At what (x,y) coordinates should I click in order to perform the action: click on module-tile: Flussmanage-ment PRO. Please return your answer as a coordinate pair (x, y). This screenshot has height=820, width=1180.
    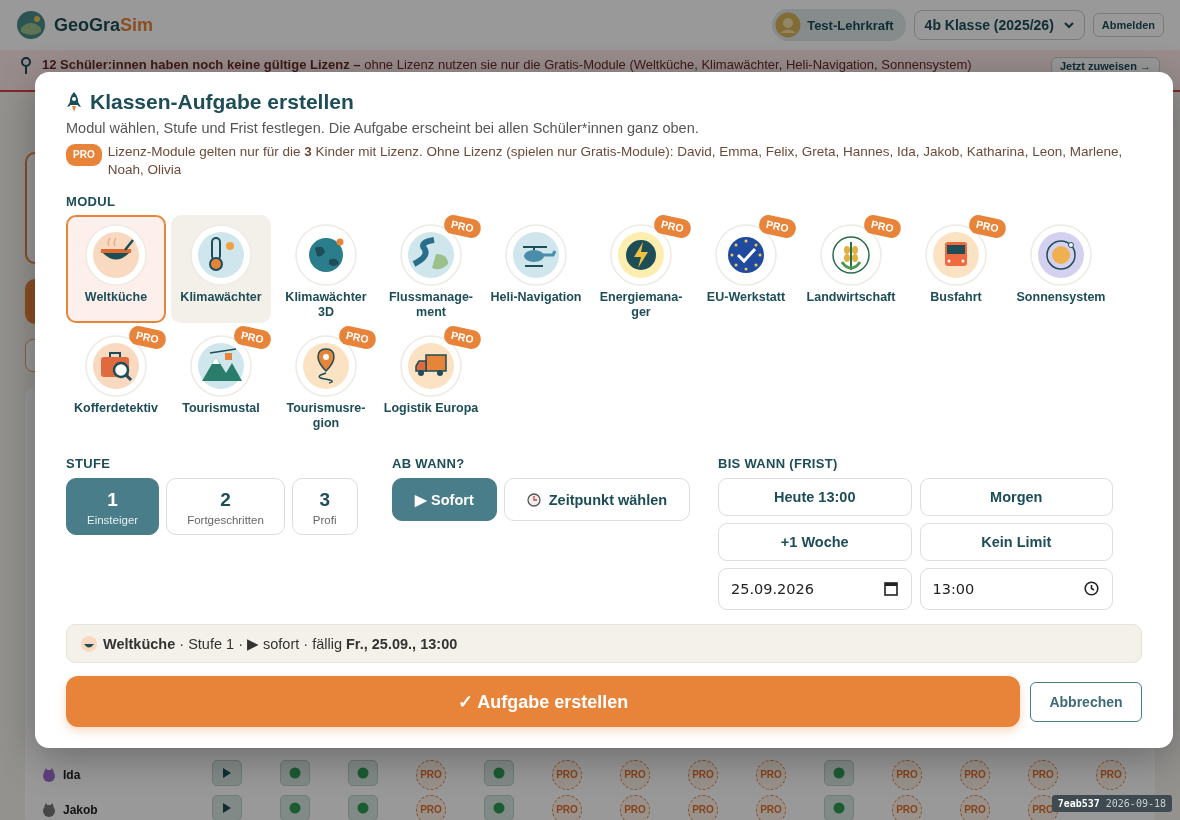
    Looking at the image, I should click on (431, 269).